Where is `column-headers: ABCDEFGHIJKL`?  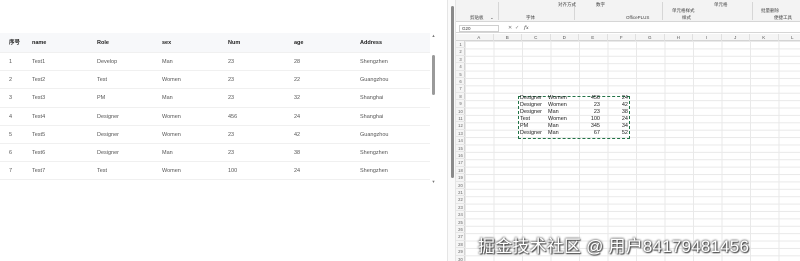
column-headers: ABCDEFGHIJKL is located at coordinates (628, 37).